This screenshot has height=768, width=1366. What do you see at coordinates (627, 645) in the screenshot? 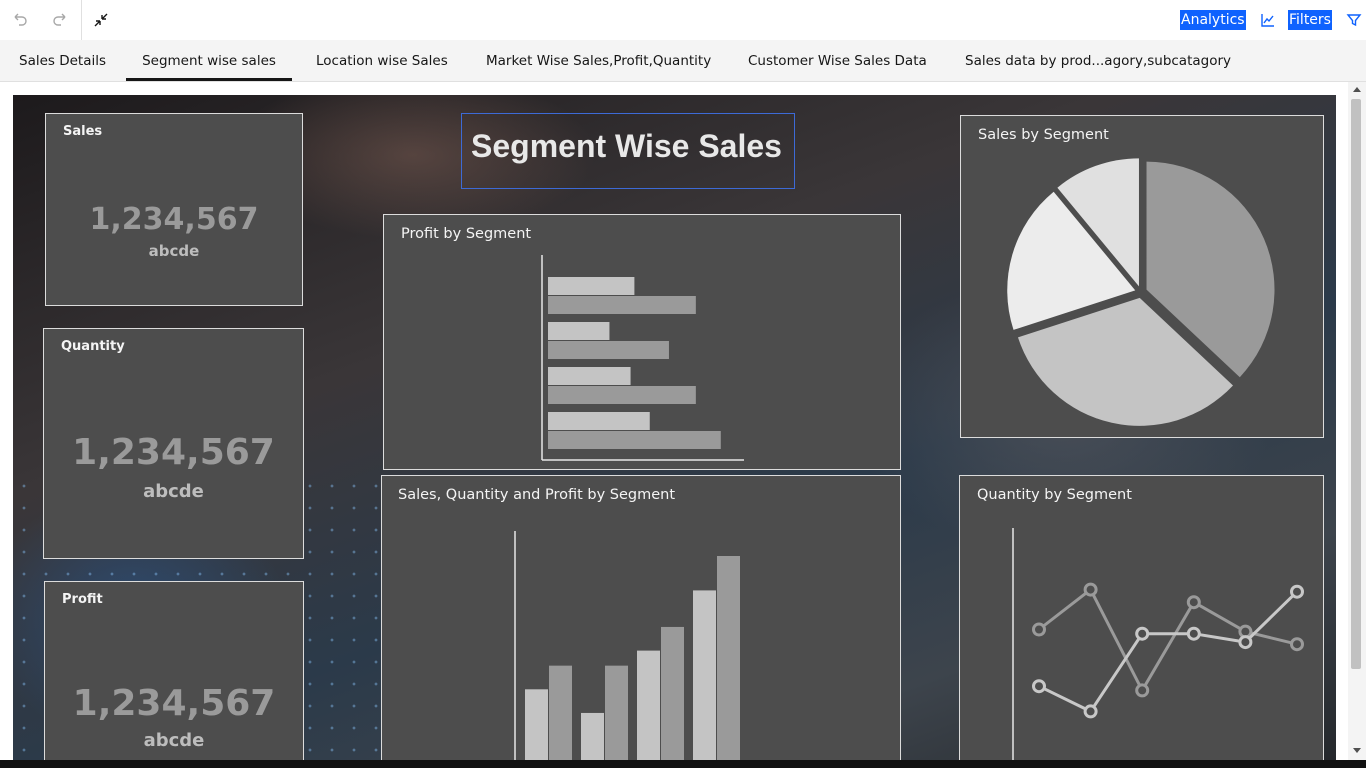
I see `sqp-bar-svg` at bounding box center [627, 645].